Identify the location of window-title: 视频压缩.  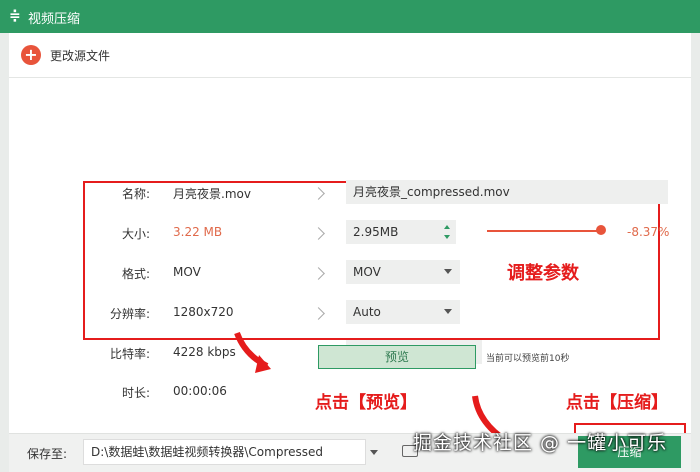
(54, 19).